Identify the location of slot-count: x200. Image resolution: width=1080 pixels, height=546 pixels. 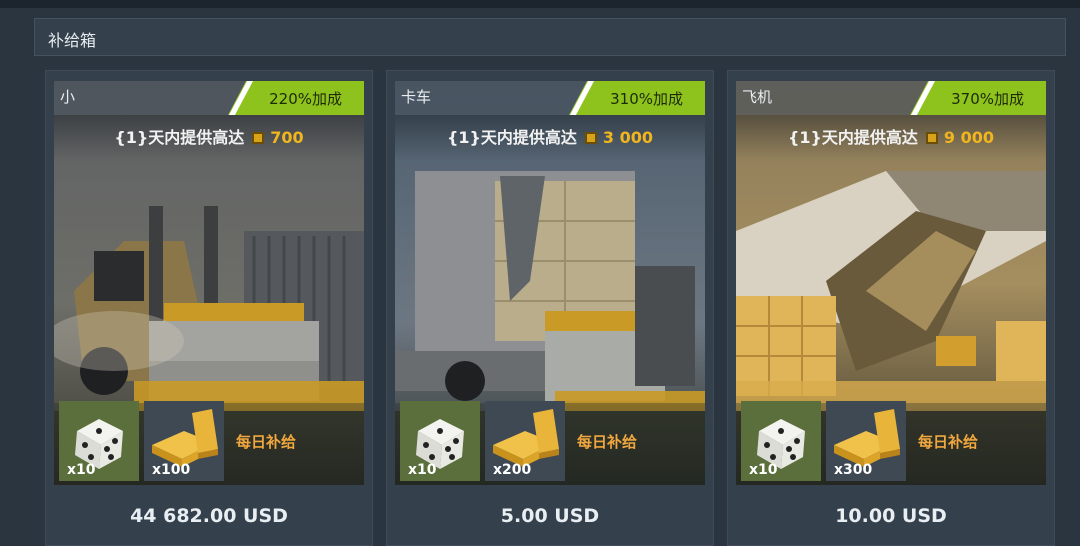
(512, 470).